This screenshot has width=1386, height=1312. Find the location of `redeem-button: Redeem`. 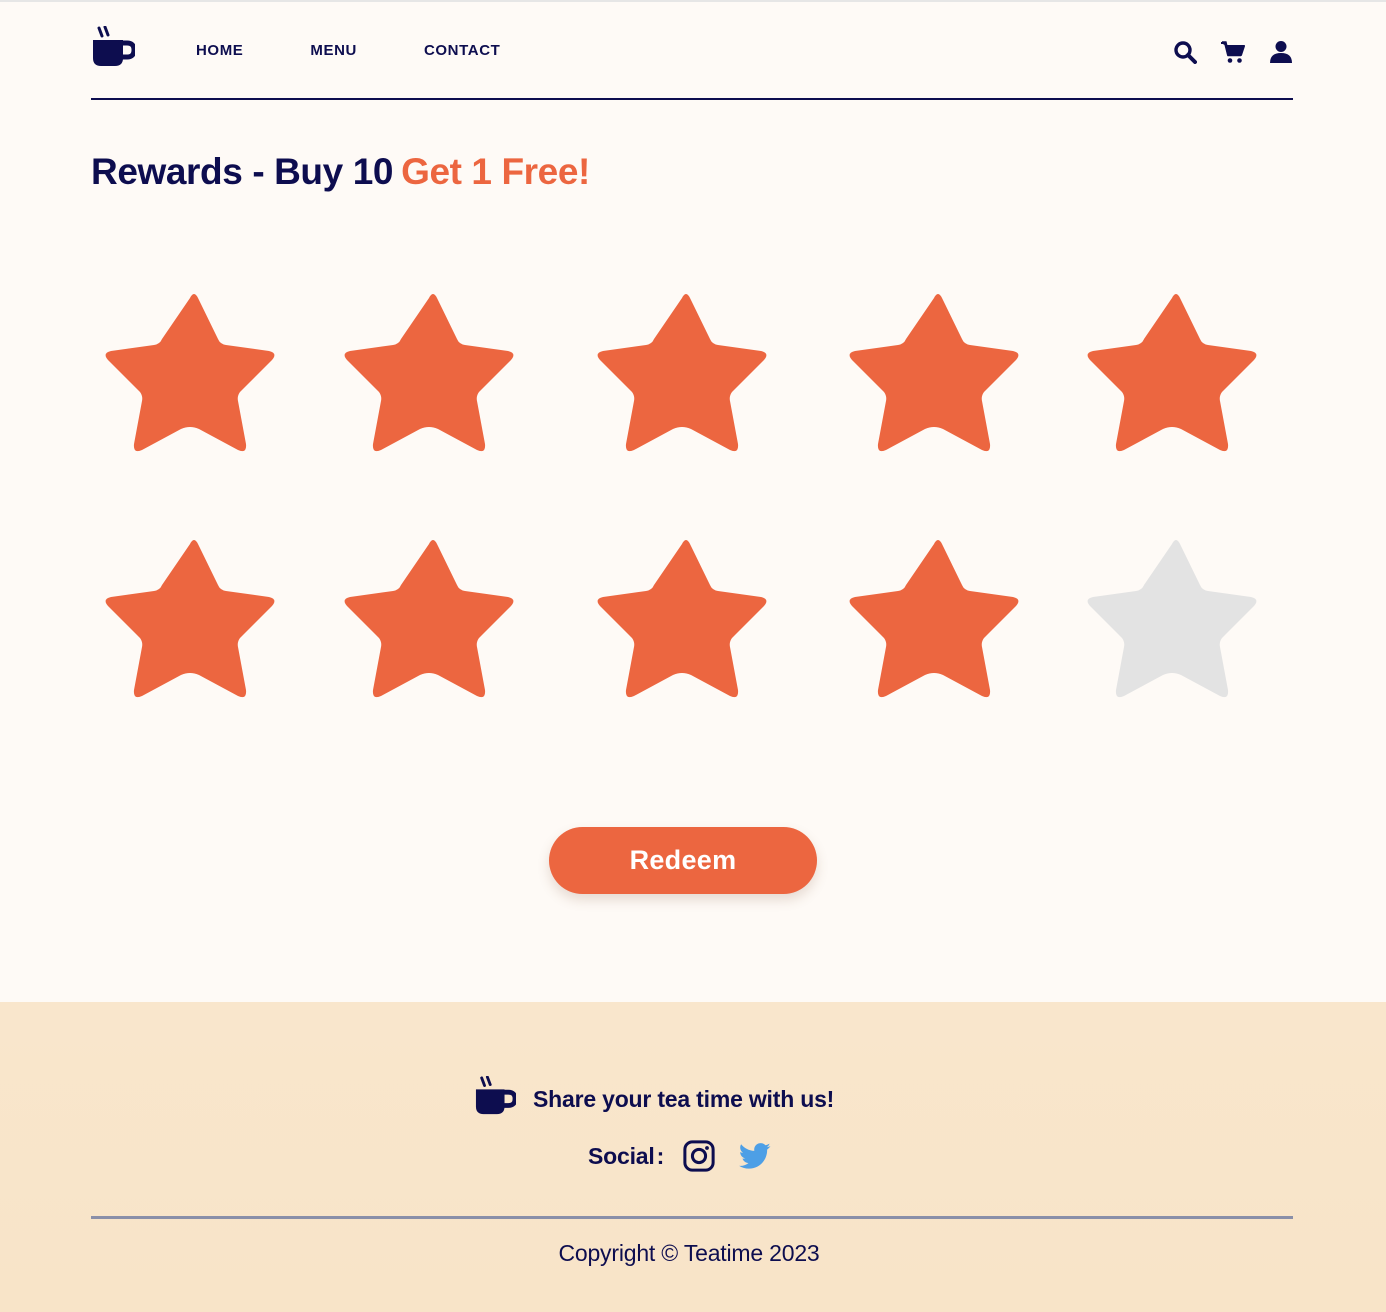

redeem-button: Redeem is located at coordinates (683, 860).